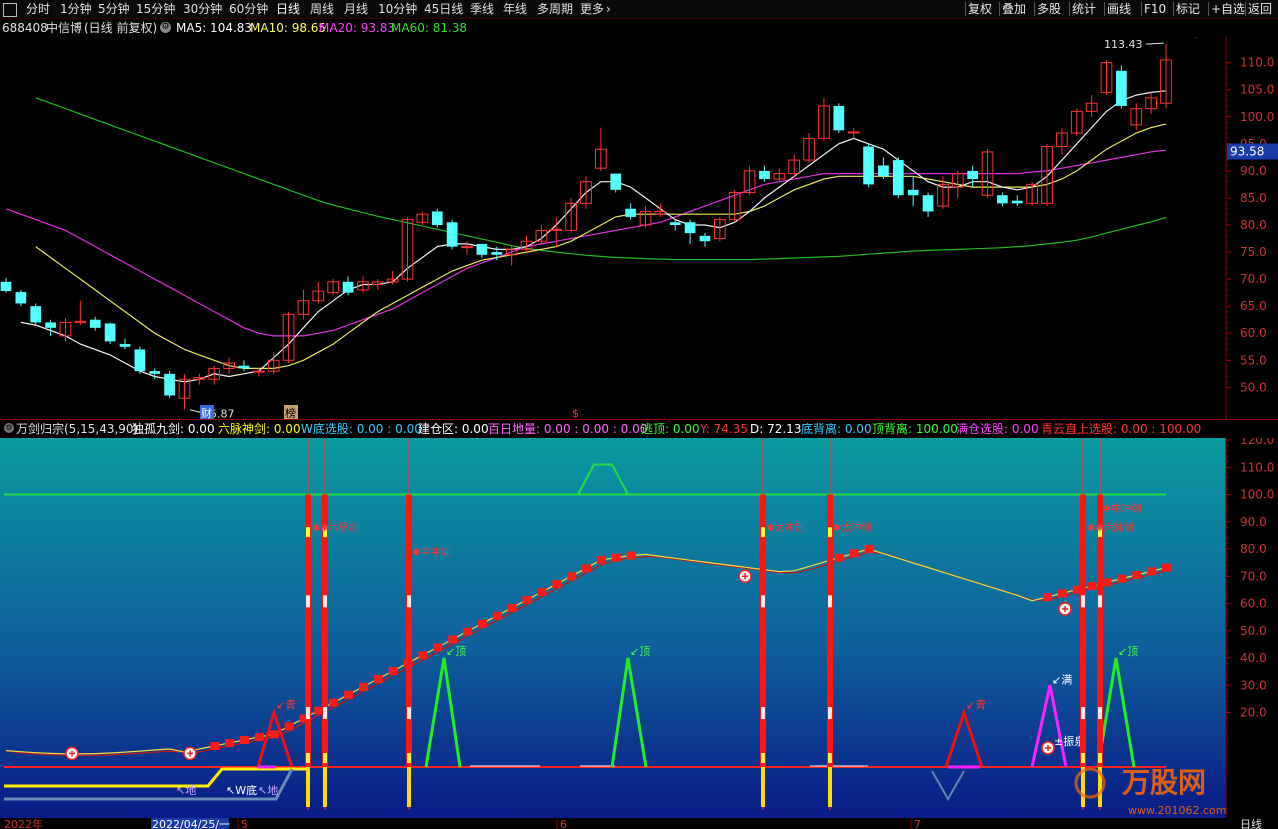  Describe the element at coordinates (64, 28) in the screenshot. I see `stock-name: 中信博` at that location.